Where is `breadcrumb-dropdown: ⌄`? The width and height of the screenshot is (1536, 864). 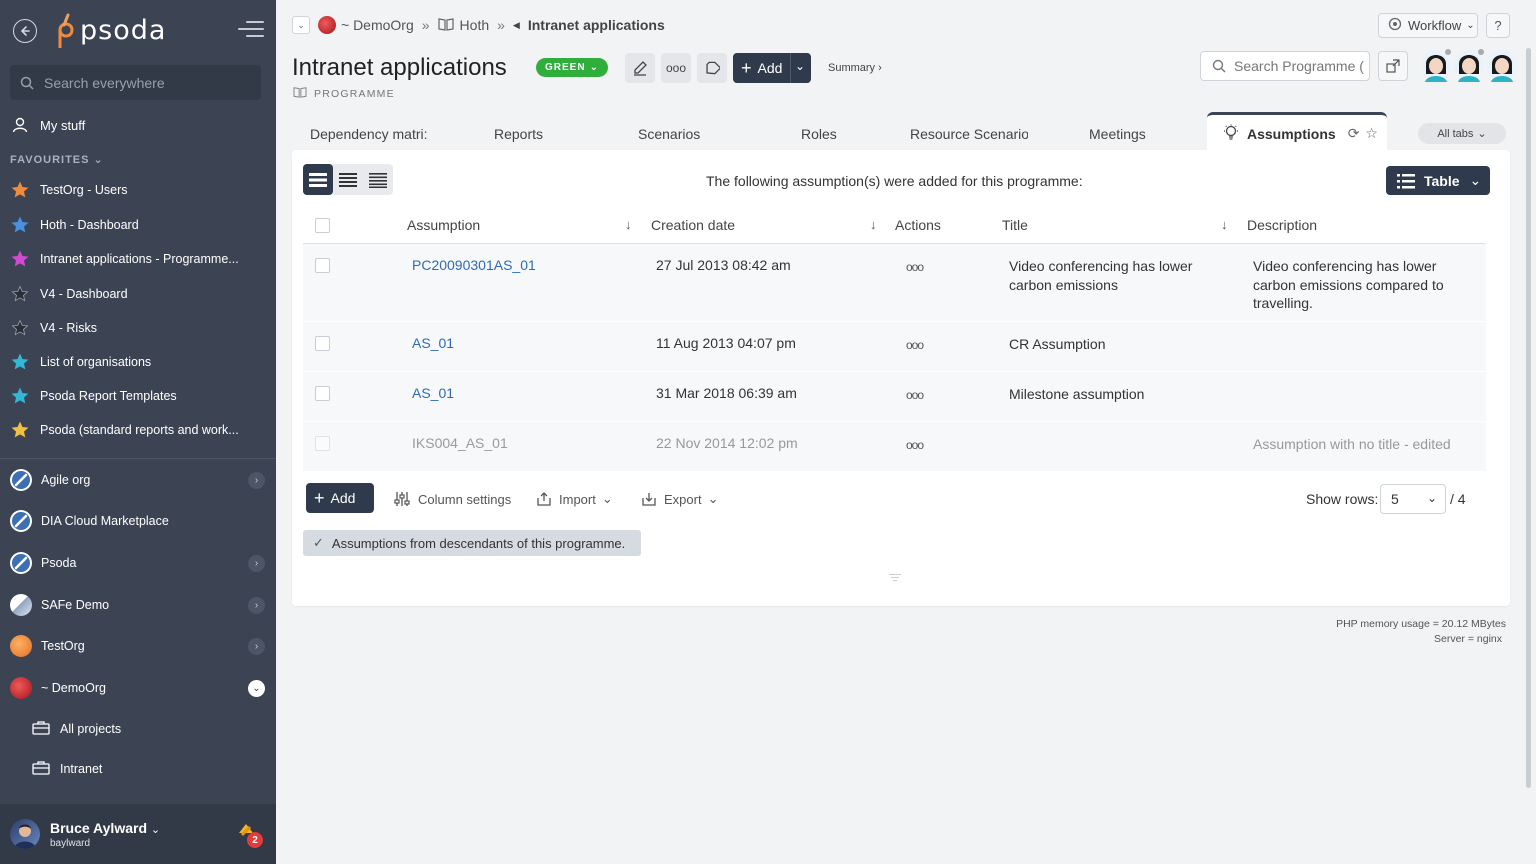 breadcrumb-dropdown: ⌄ is located at coordinates (301, 25).